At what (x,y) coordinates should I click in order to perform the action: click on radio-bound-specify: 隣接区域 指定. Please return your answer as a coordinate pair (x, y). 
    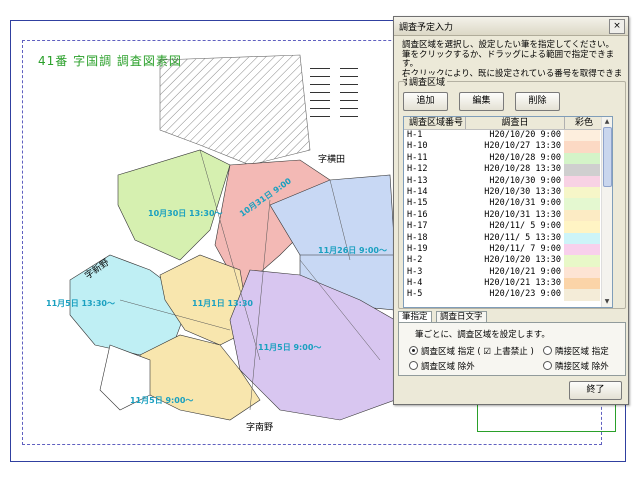
    Looking at the image, I should click on (576, 351).